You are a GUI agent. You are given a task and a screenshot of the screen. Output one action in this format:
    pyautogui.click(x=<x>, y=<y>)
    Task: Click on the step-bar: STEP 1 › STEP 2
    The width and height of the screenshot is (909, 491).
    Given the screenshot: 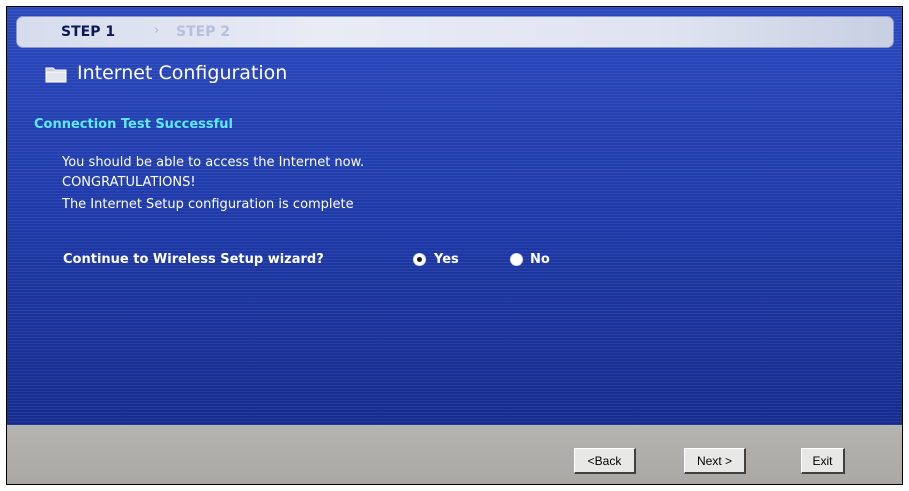 What is the action you would take?
    pyautogui.click(x=455, y=32)
    